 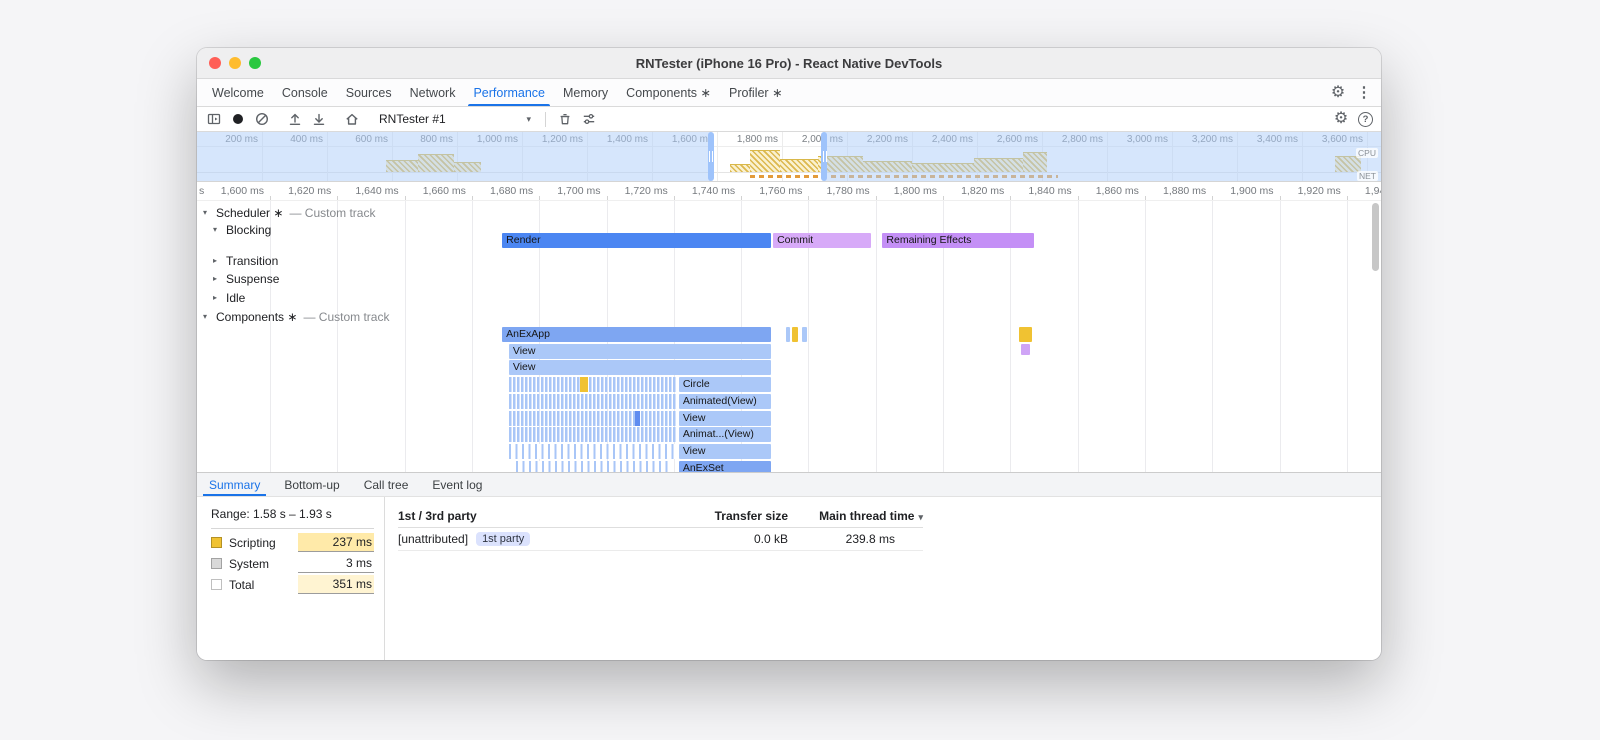 What do you see at coordinates (1341, 119) in the screenshot?
I see `capture-settings-gear-icon: ⚙` at bounding box center [1341, 119].